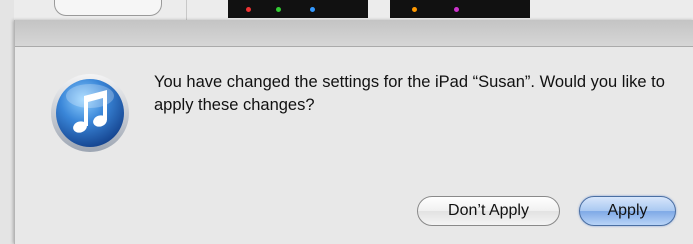  Describe the element at coordinates (627, 211) in the screenshot. I see `apply-button: Apply` at that location.